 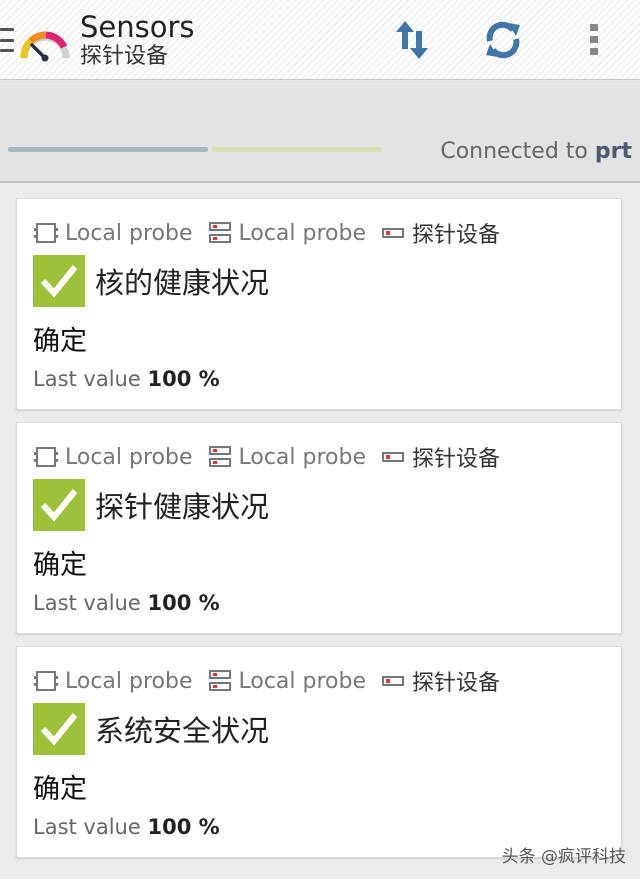 What do you see at coordinates (613, 151) in the screenshot?
I see `server-name: prt` at bounding box center [613, 151].